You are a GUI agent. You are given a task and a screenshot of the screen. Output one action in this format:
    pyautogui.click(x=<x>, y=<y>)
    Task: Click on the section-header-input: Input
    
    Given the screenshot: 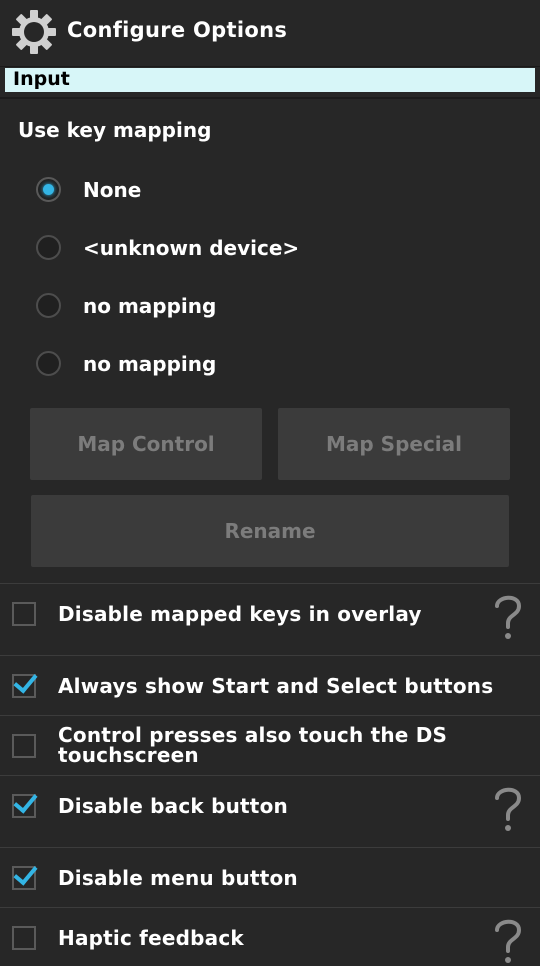 What is the action you would take?
    pyautogui.click(x=270, y=80)
    